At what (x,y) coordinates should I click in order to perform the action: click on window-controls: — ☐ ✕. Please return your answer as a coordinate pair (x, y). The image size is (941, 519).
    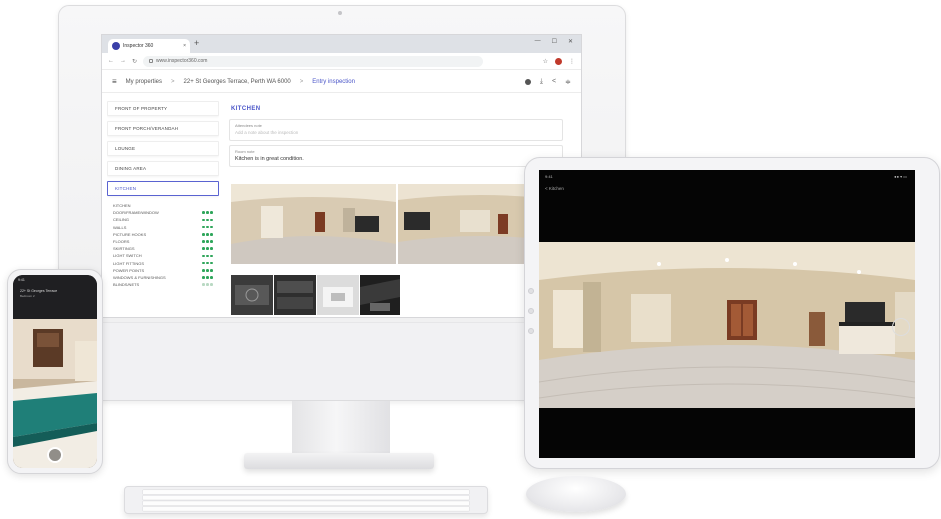
    Looking at the image, I should click on (554, 41).